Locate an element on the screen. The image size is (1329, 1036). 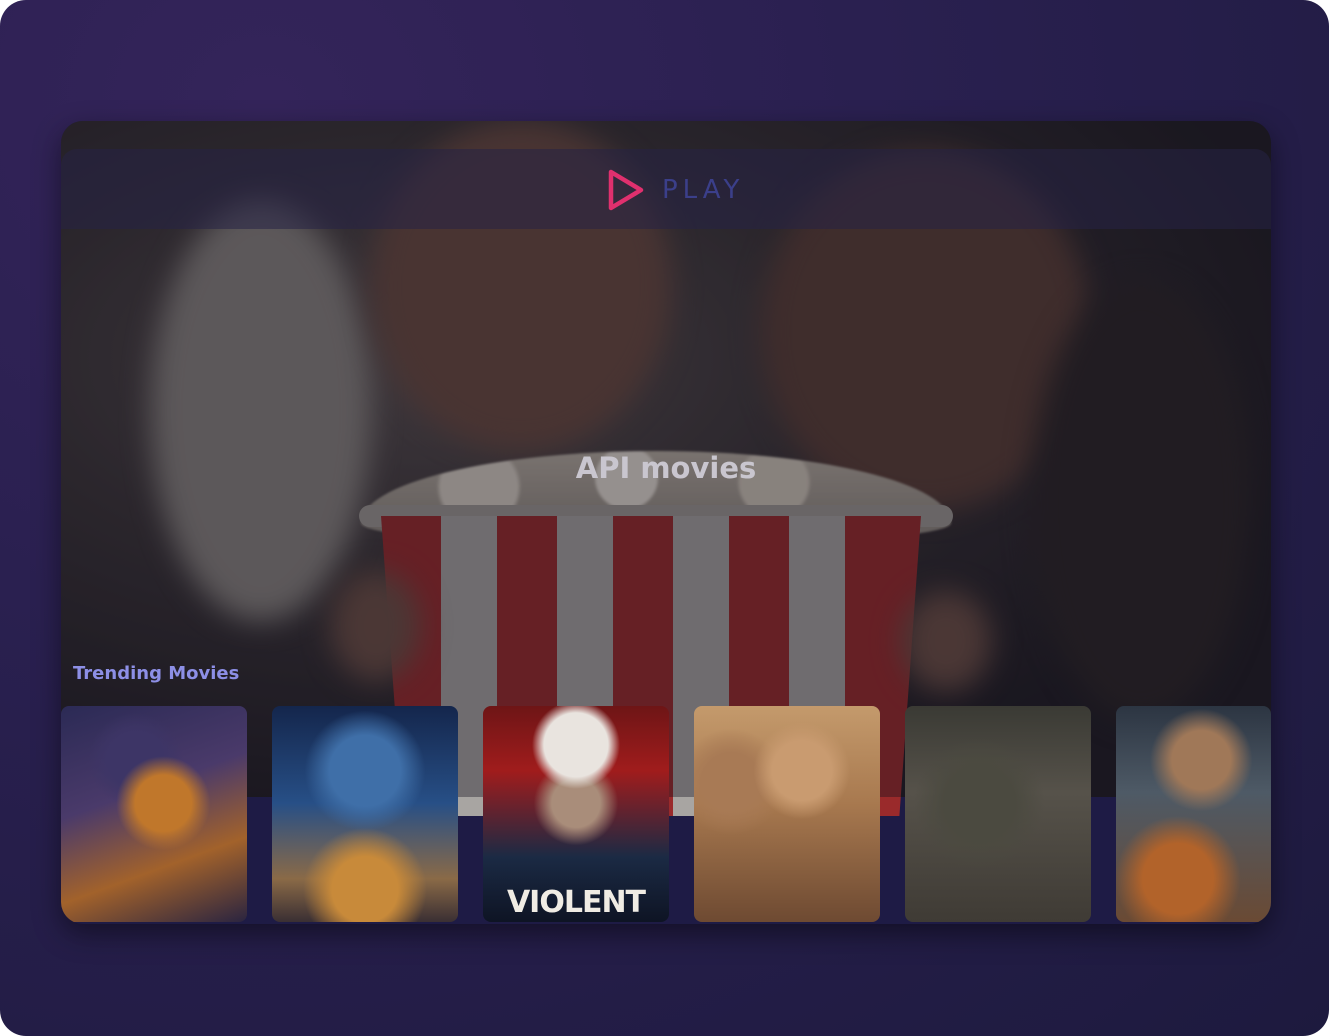
top-navbar: PLAY is located at coordinates (666, 189).